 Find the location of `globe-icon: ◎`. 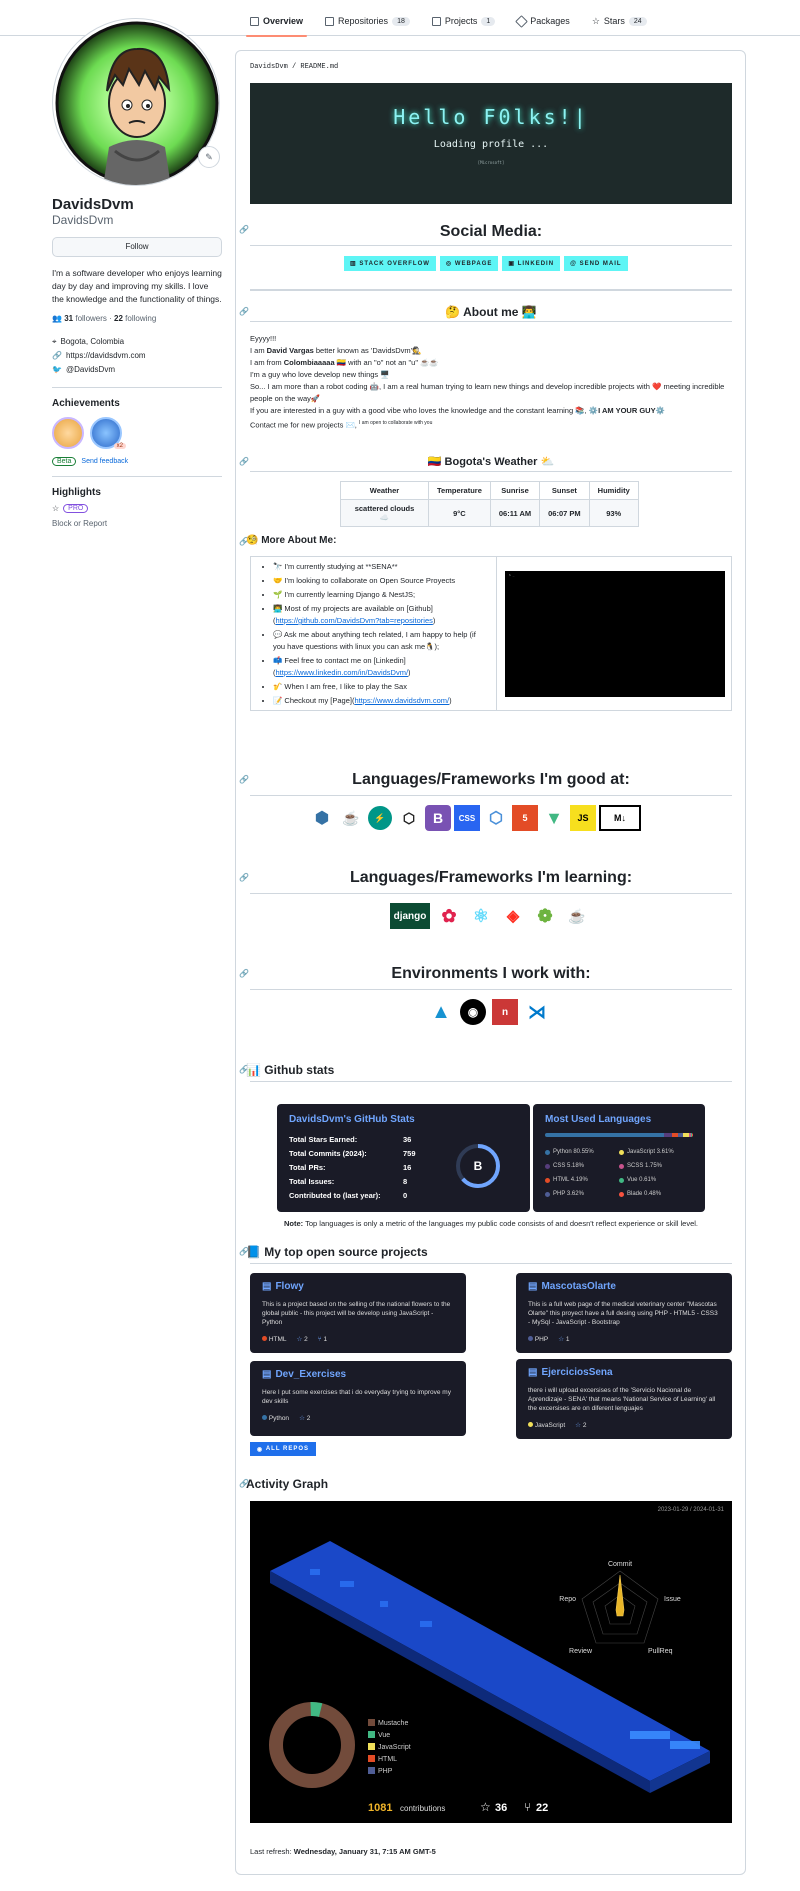

globe-icon: ◎ is located at coordinates (450, 264).